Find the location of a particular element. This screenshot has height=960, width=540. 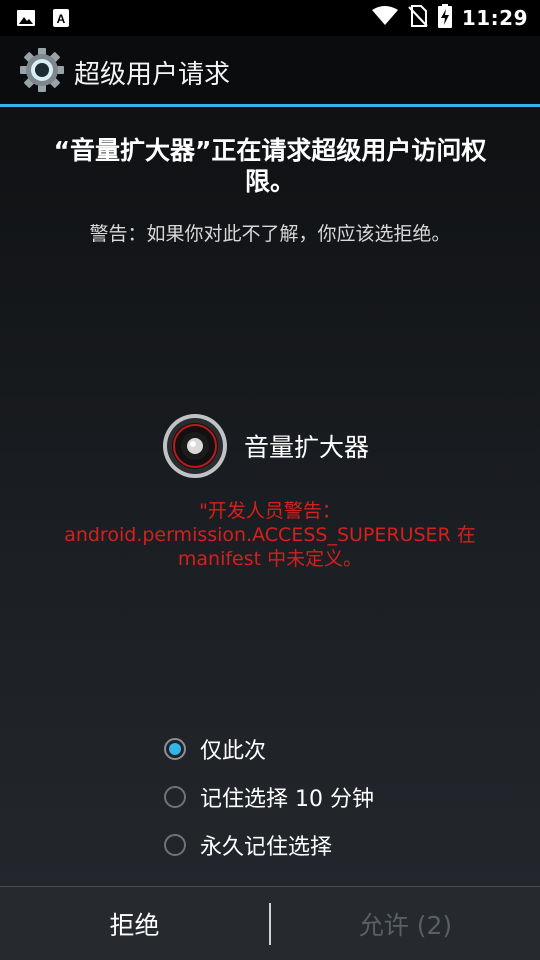

option-label: 永久记住选择 is located at coordinates (266, 847).